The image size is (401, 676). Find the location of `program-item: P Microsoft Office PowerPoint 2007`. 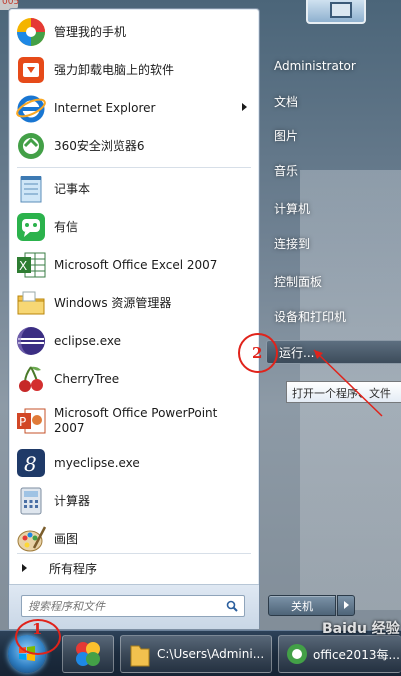

program-item: P Microsoft Office PowerPoint 2007 is located at coordinates (134, 421).